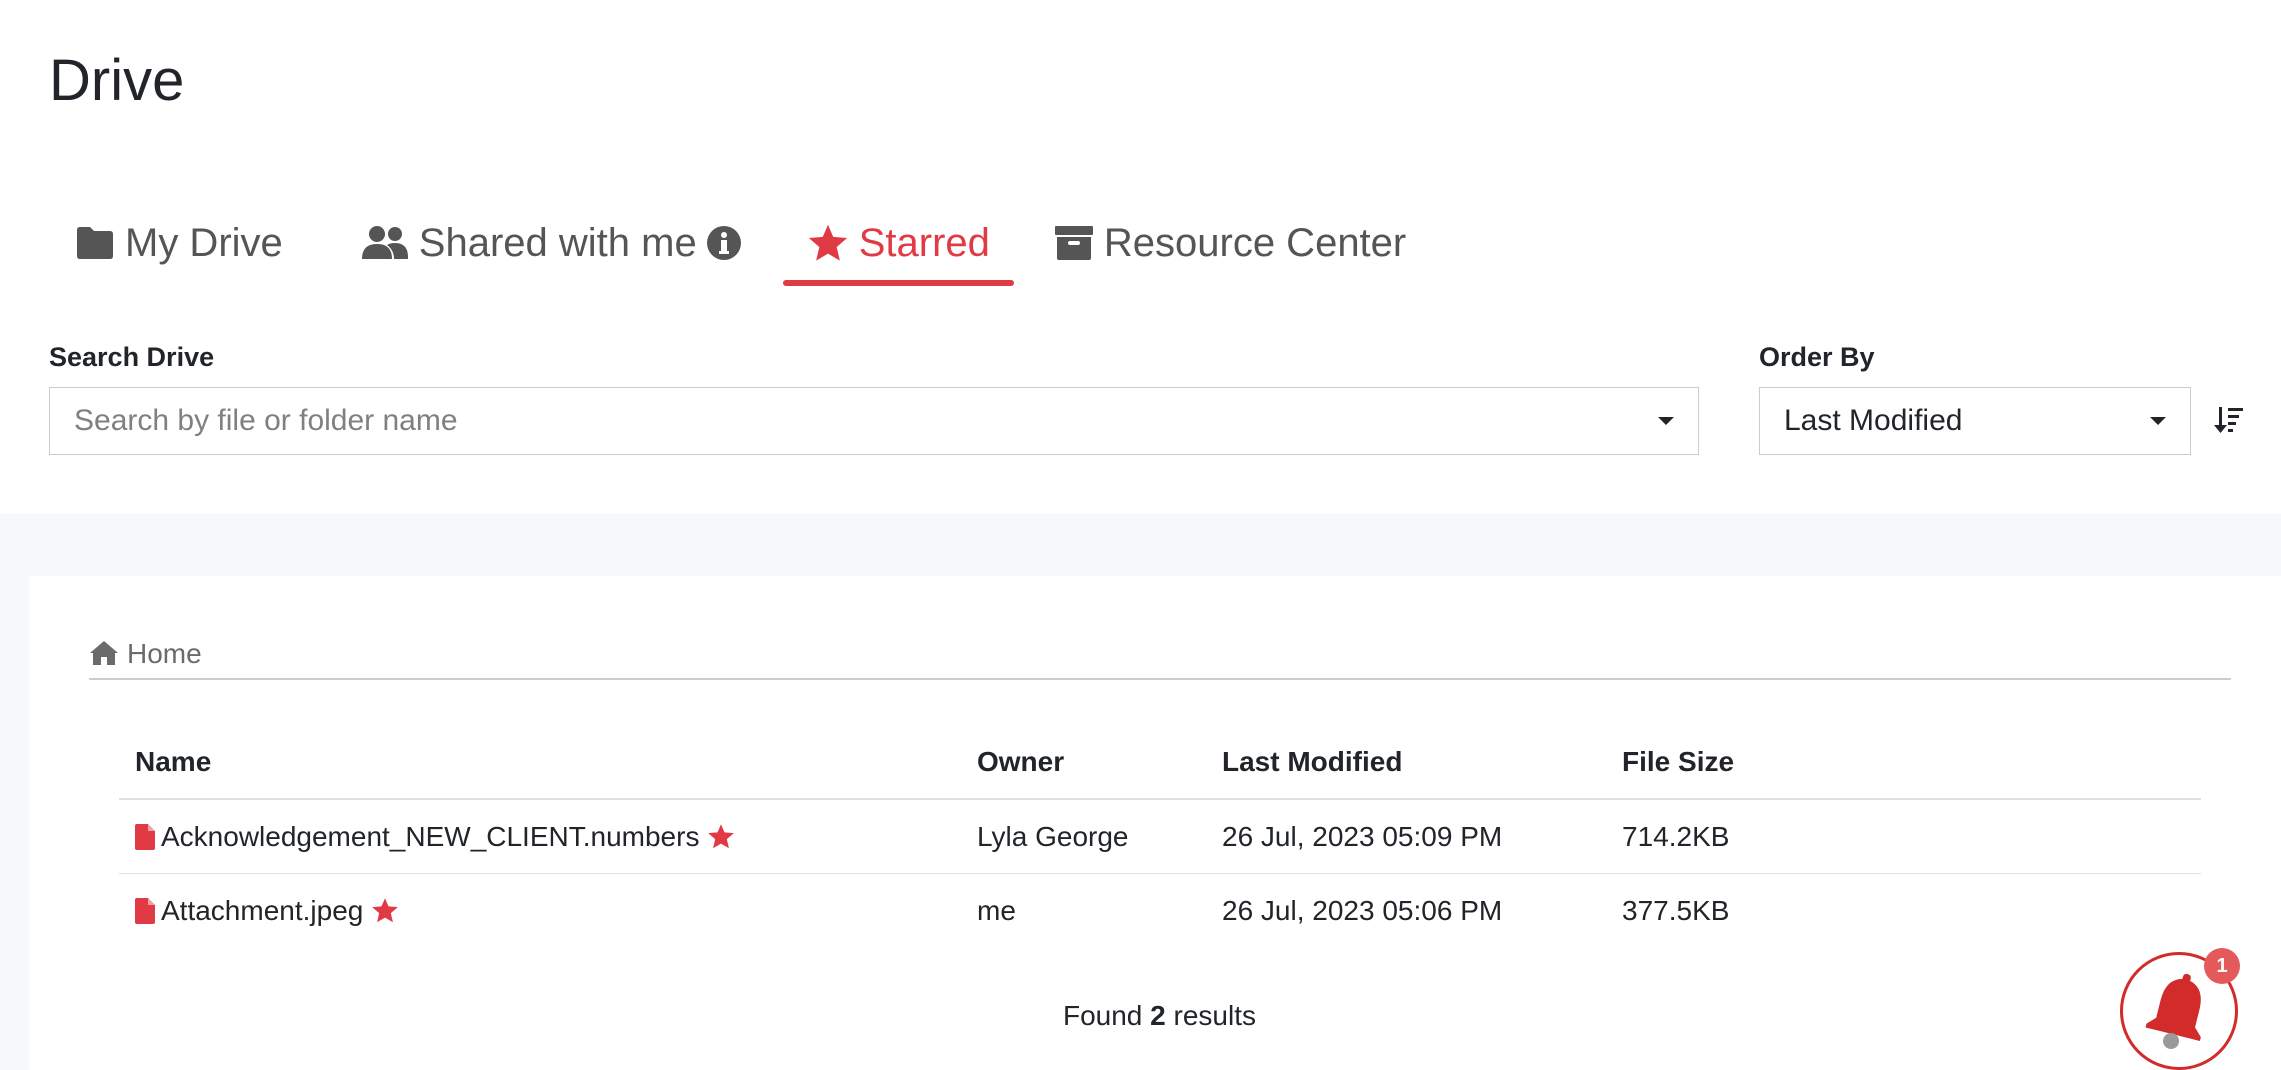 This screenshot has height=1070, width=2281. What do you see at coordinates (1102, 1015) in the screenshot?
I see `results-prefix: Found` at bounding box center [1102, 1015].